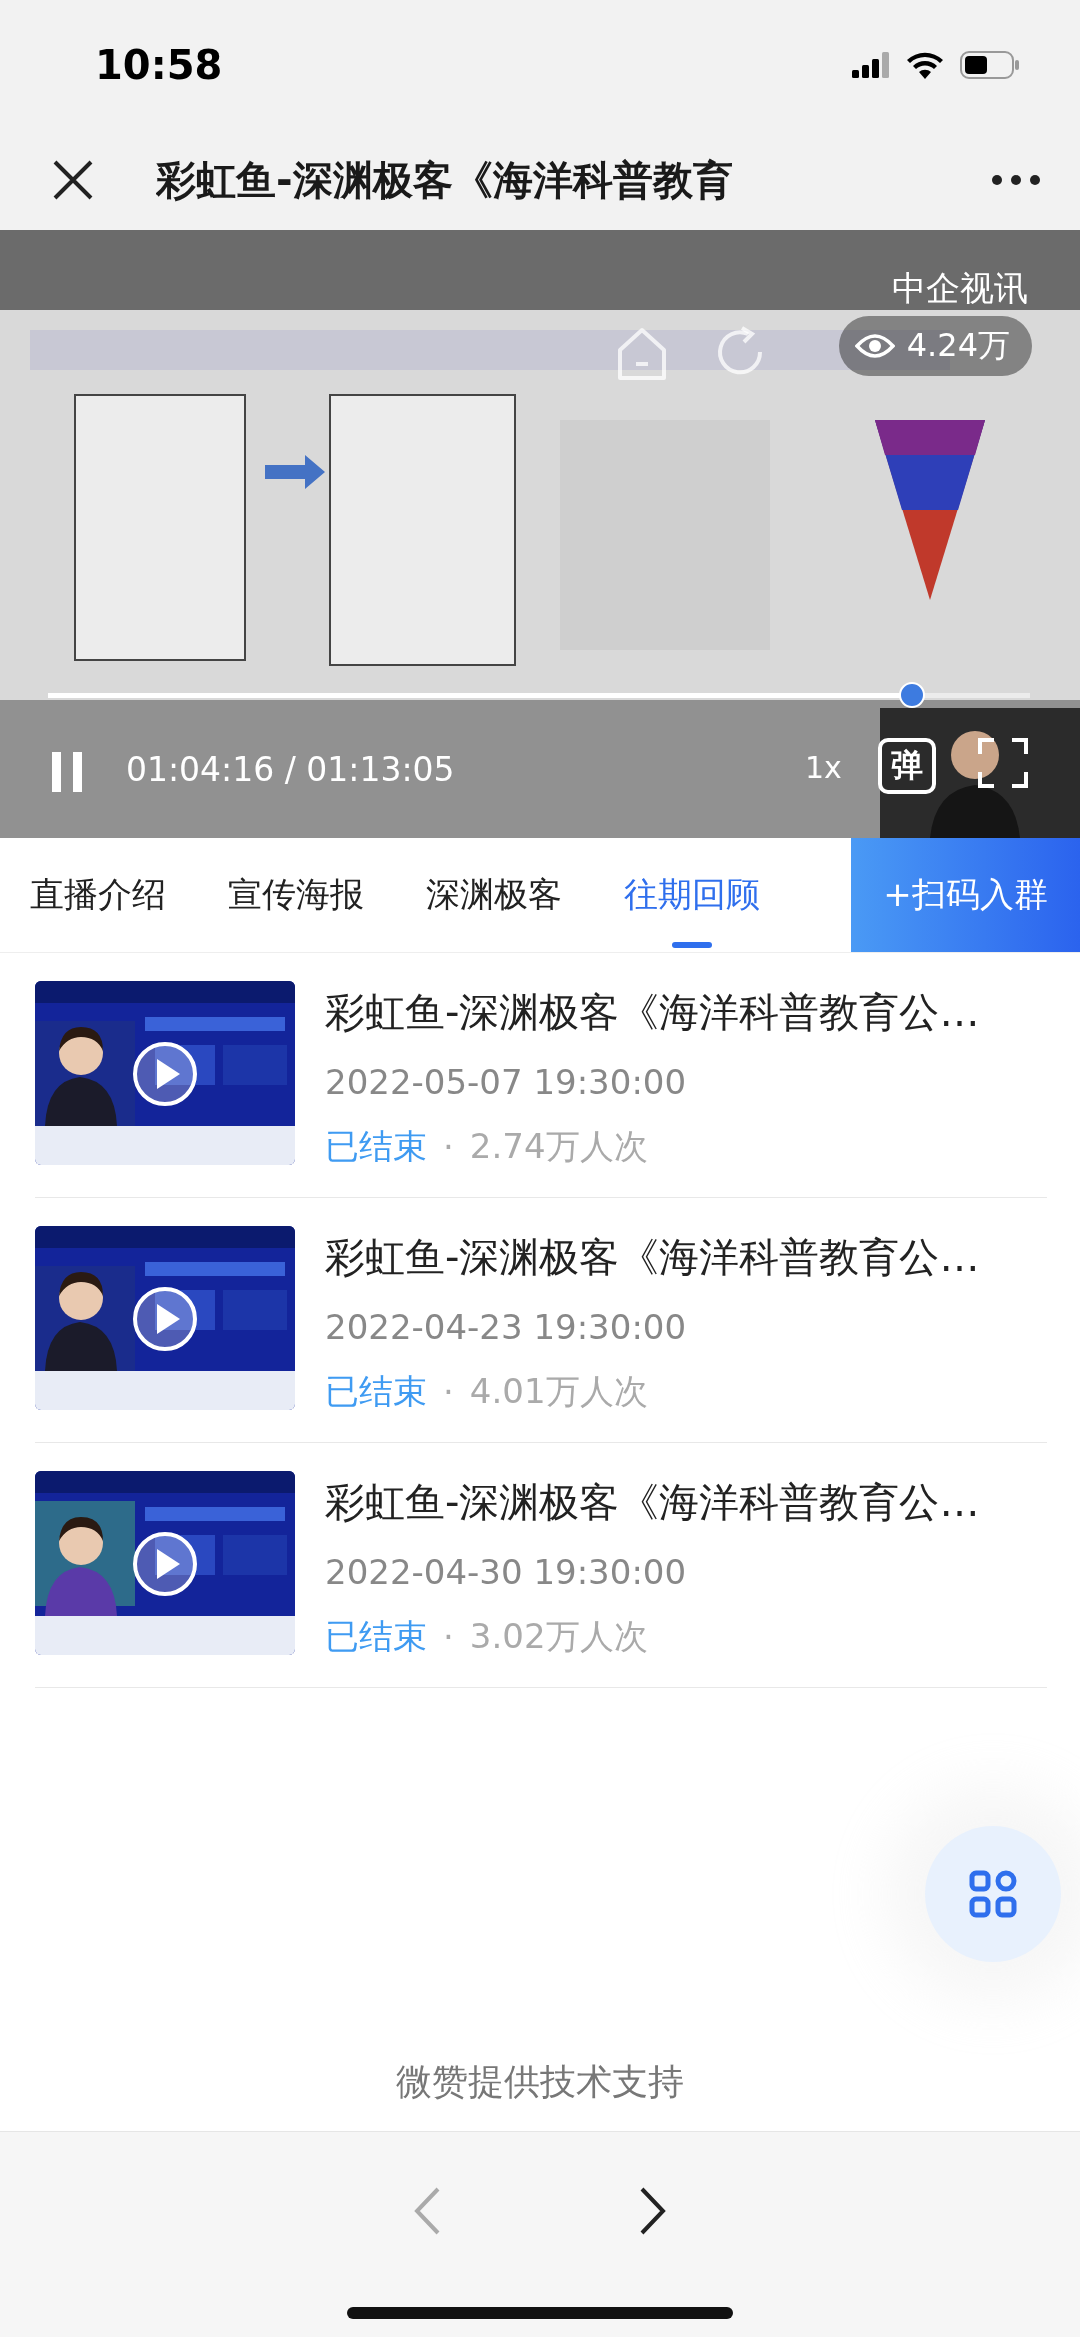 The image size is (1080, 2337). I want to click on wifi-icon, so click(925, 65).